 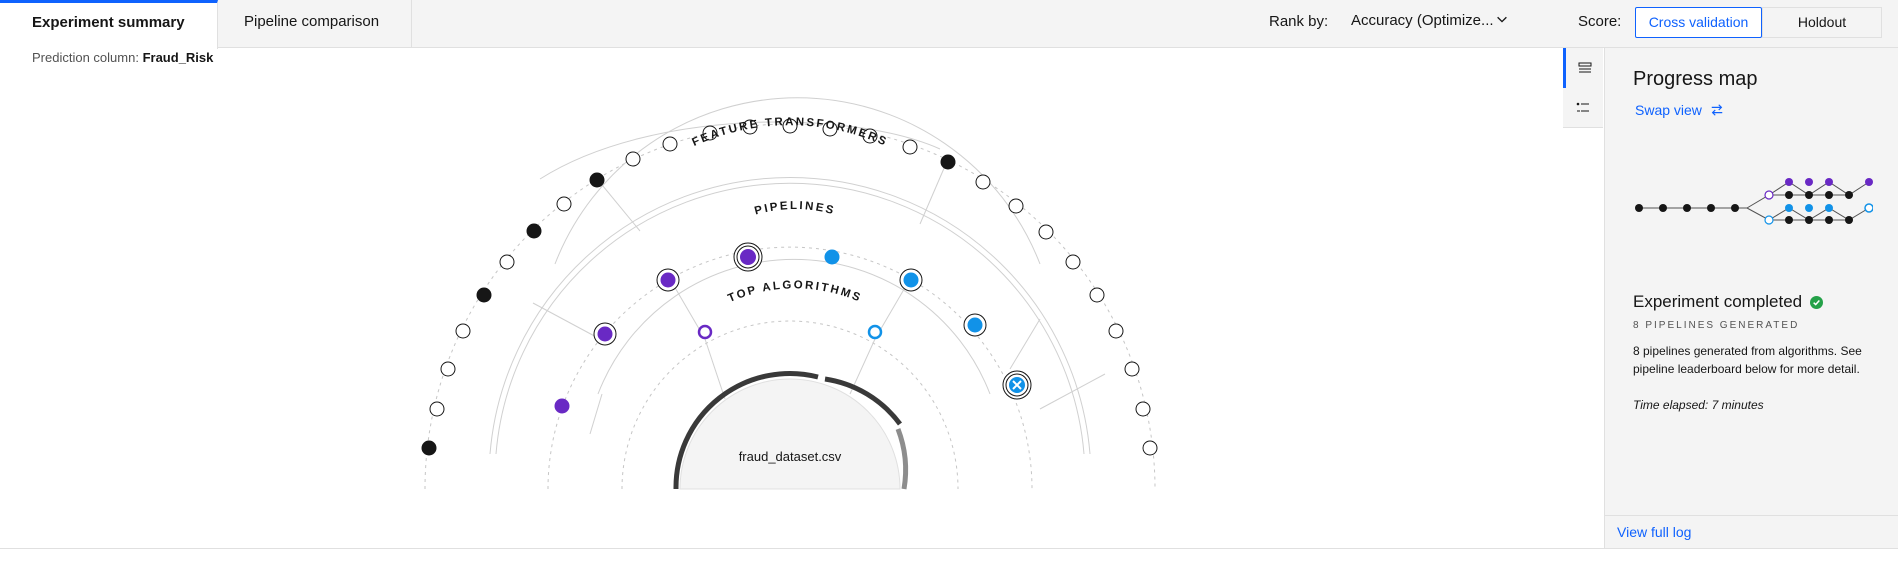 I want to click on swap-view-link: Swap view, so click(x=1679, y=110).